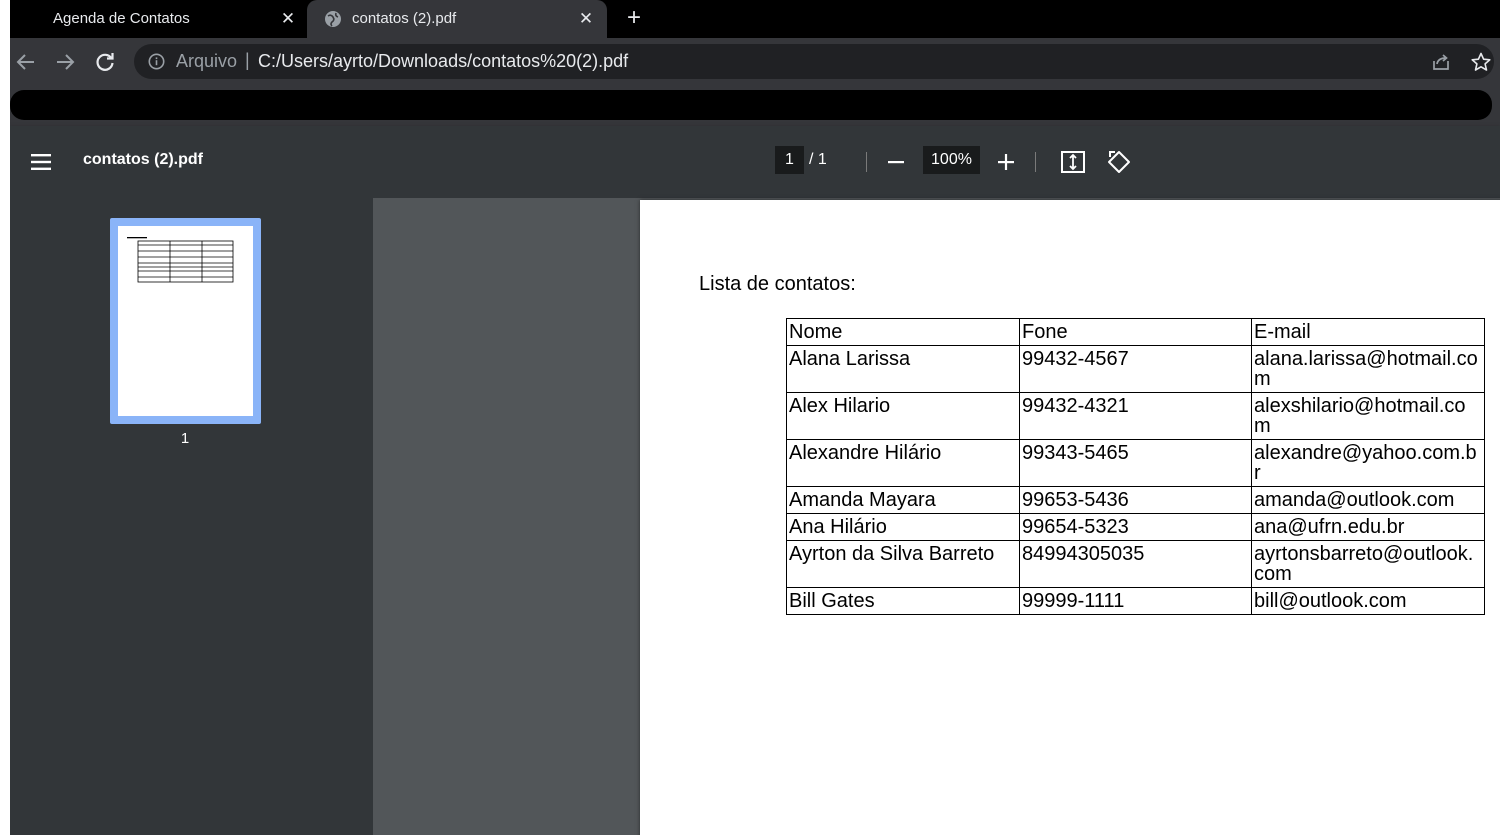 The image size is (1500, 835). Describe the element at coordinates (156, 61) in the screenshot. I see `info-icon` at that location.